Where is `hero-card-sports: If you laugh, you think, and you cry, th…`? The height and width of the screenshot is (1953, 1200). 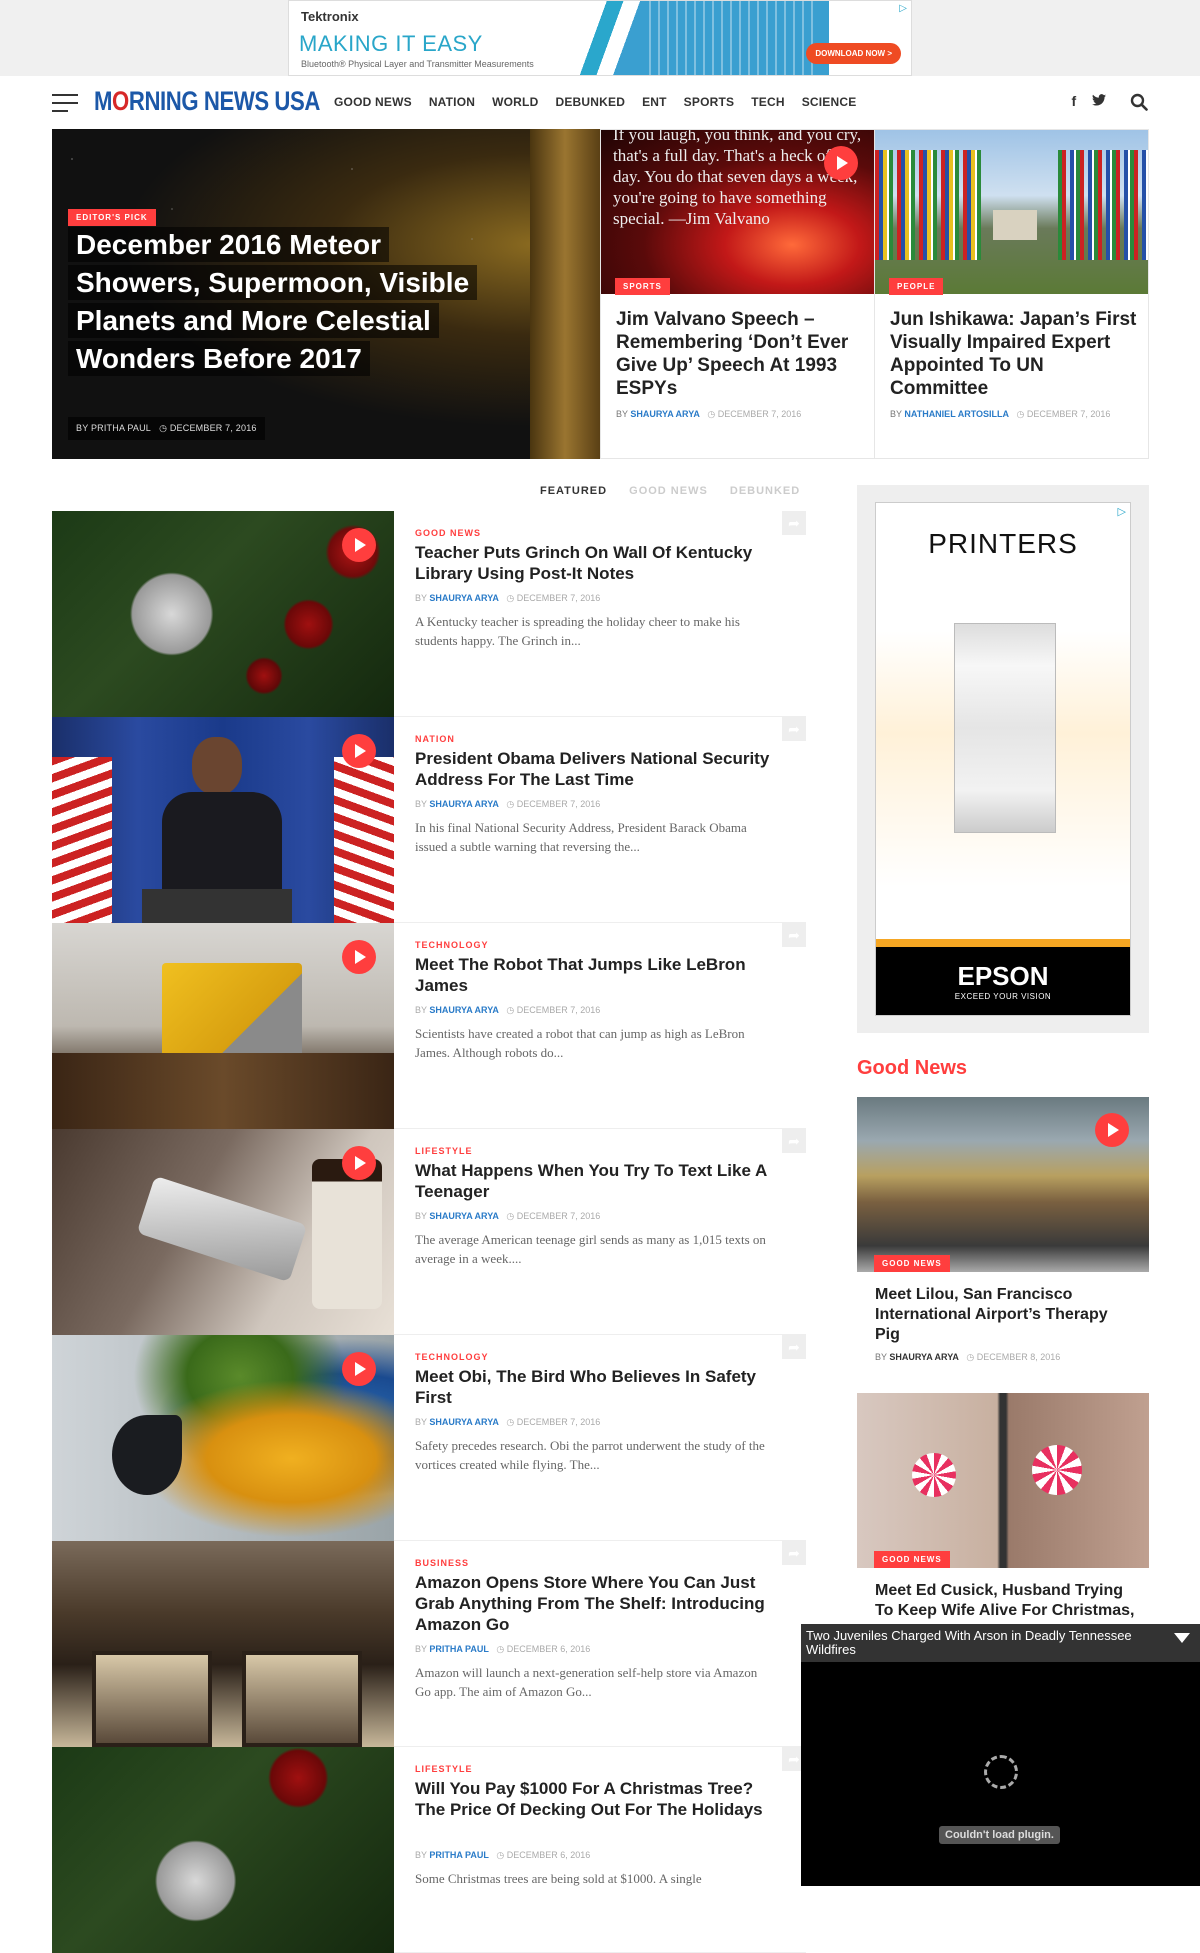 hero-card-sports: If you laugh, you think, and you cry, th… is located at coordinates (737, 294).